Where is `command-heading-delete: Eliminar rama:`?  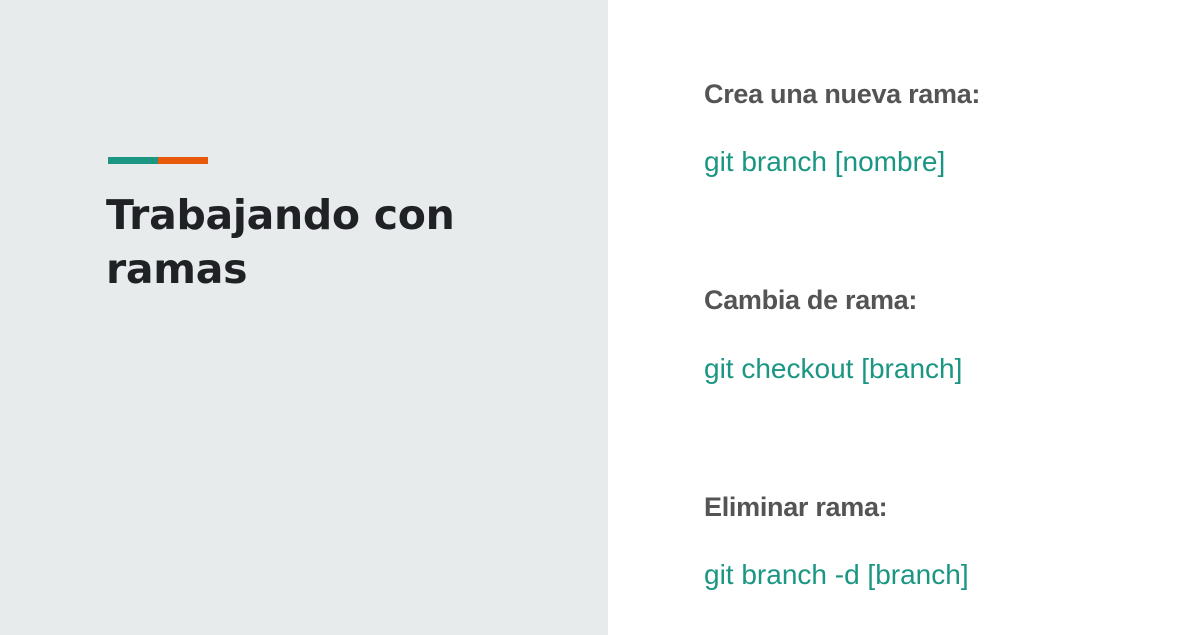
command-heading-delete: Eliminar rama: is located at coordinates (796, 507).